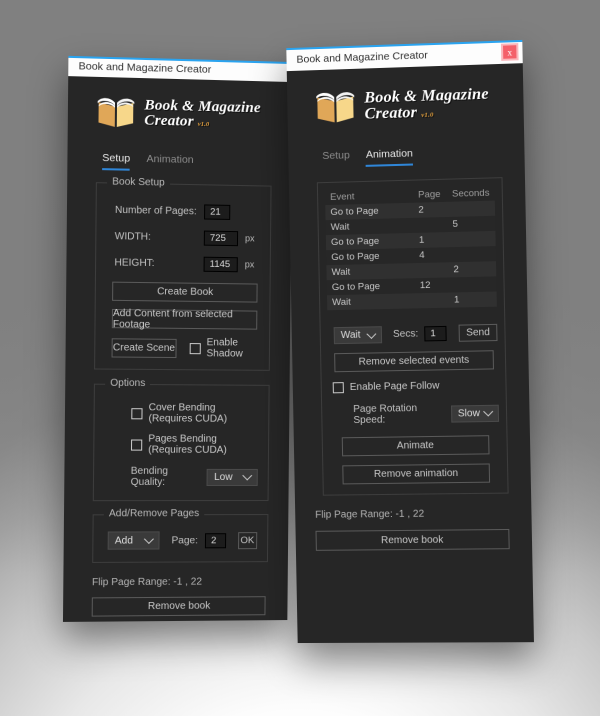 This screenshot has width=600, height=716. What do you see at coordinates (185, 540) in the screenshot?
I see `page-label: Page:` at bounding box center [185, 540].